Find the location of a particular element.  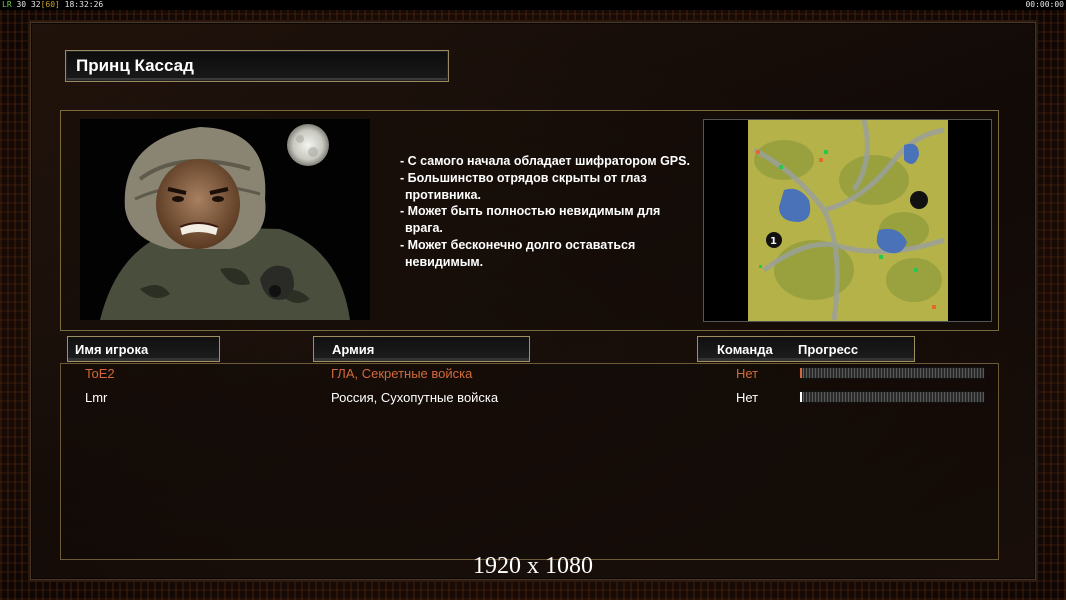

header-player-name: Имя игрока is located at coordinates (143, 349).